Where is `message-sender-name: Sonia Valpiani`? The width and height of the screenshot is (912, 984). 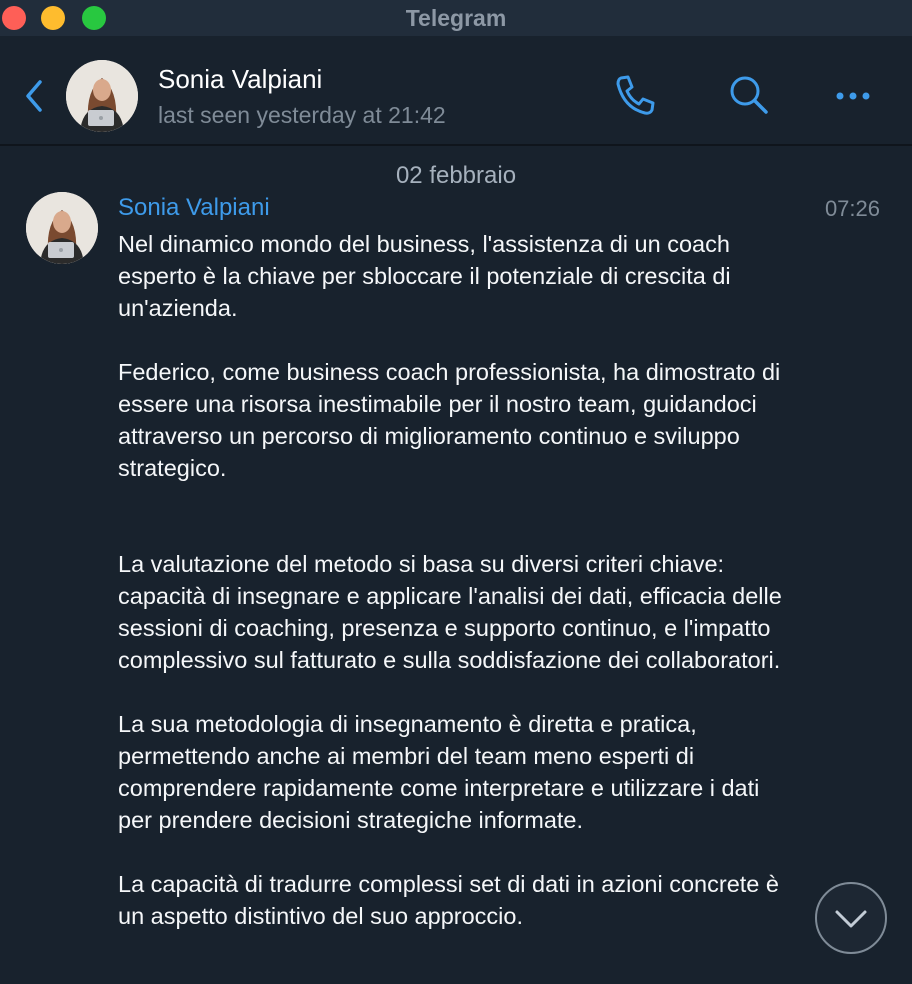
message-sender-name: Sonia Valpiani is located at coordinates (194, 208).